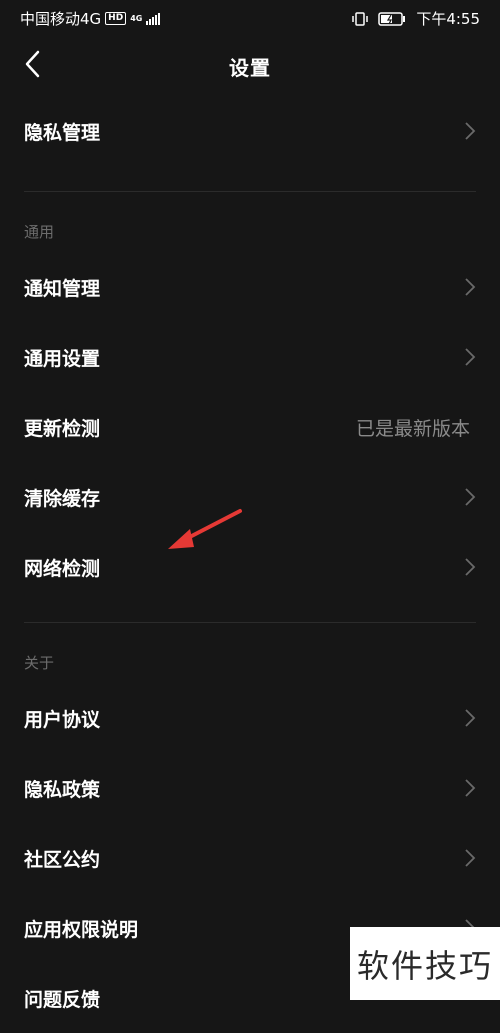 This screenshot has width=500, height=1033. Describe the element at coordinates (250, 287) in the screenshot. I see `notification-management-item: 通知管理` at that location.